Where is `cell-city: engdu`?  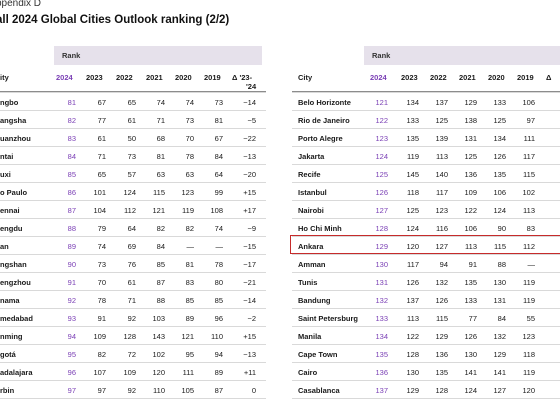
cell-city: engdu is located at coordinates (11, 228).